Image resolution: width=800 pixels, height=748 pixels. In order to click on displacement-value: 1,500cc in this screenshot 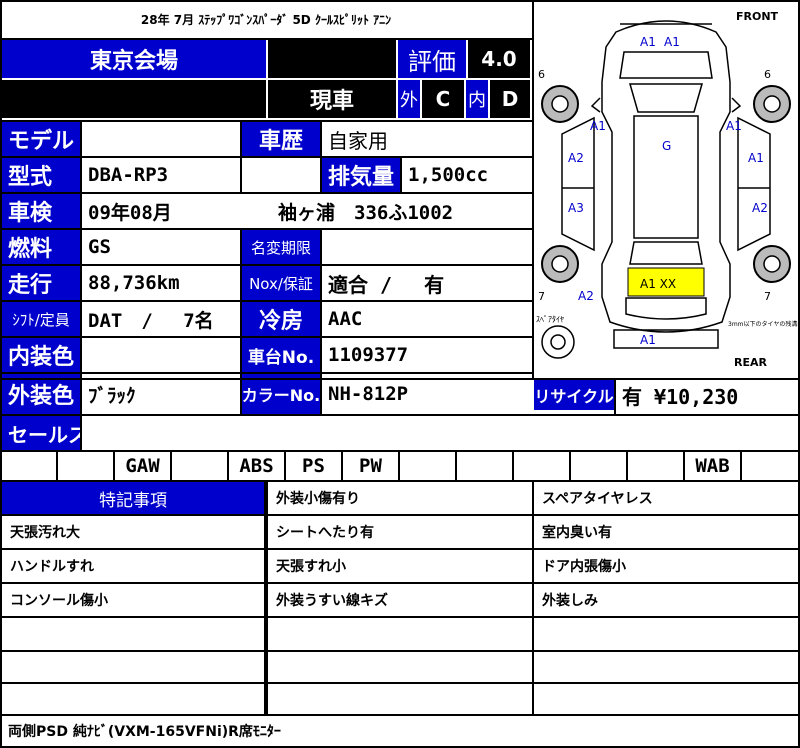, I will do `click(448, 175)`.